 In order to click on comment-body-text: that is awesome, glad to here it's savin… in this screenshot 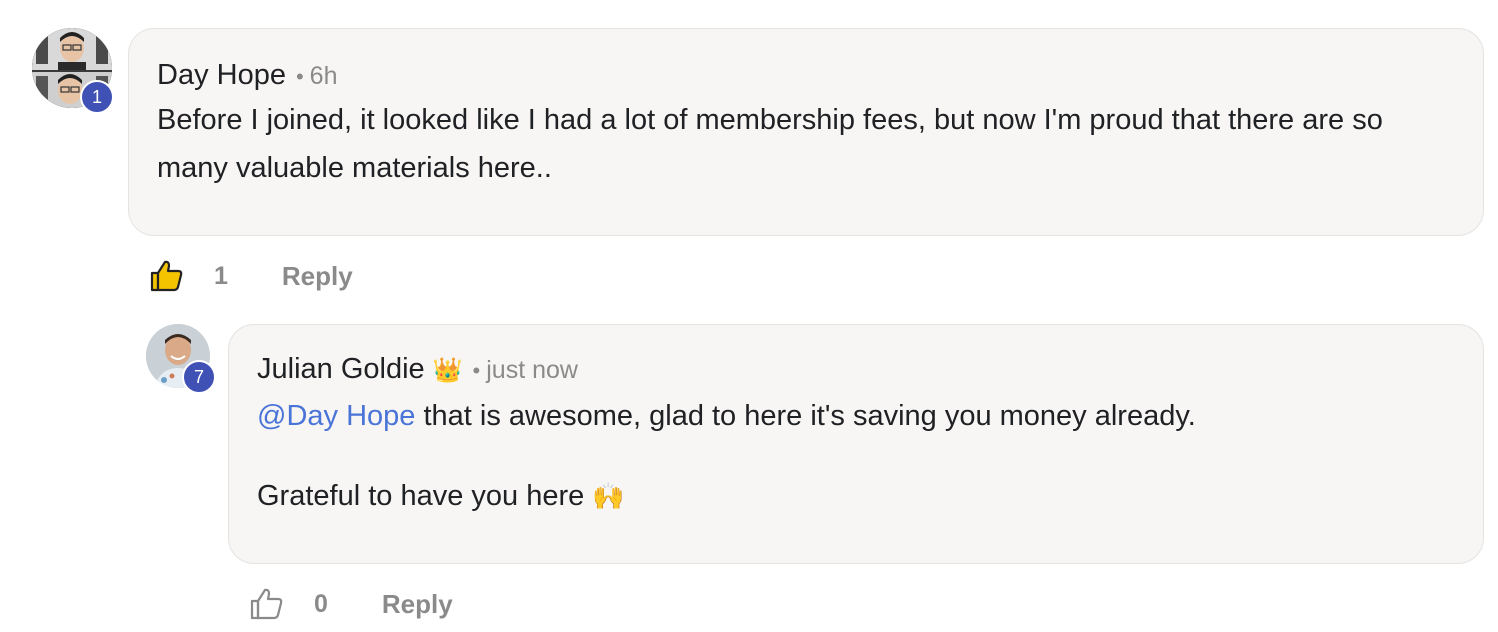, I will do `click(805, 416)`.